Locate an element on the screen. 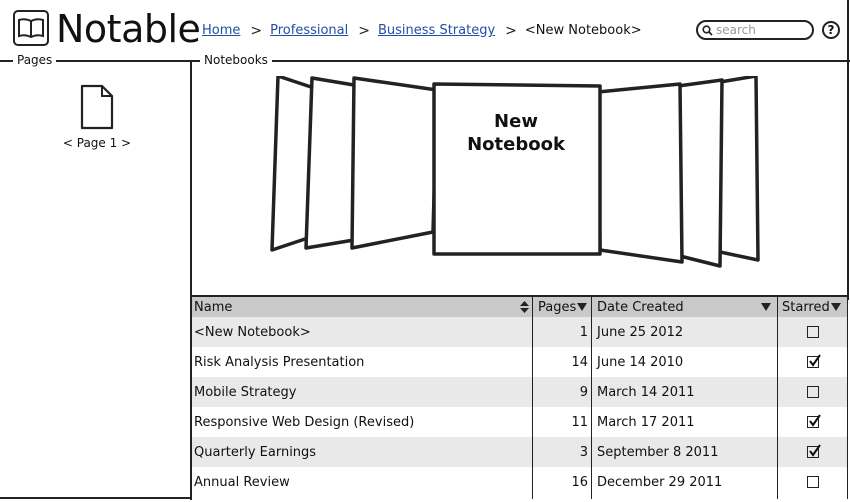 This screenshot has height=502, width=850. breadcrumb-home: Home is located at coordinates (221, 31).